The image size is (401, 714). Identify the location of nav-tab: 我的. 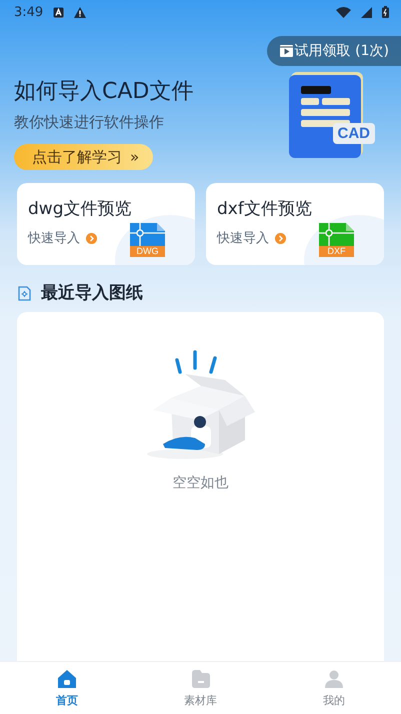
(334, 688).